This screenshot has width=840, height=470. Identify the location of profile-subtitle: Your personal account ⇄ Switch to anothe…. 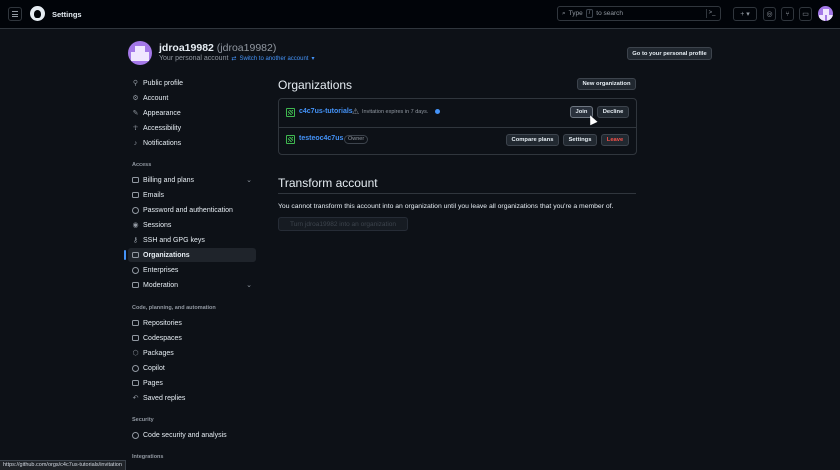
(237, 58).